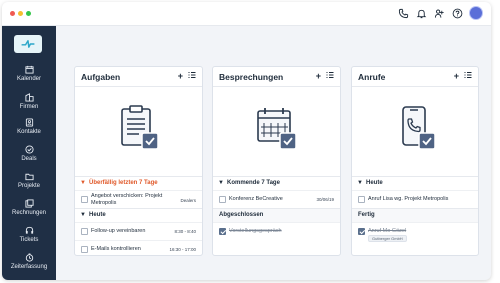  I want to click on sidebar-item-label: Tickets, so click(29, 240).